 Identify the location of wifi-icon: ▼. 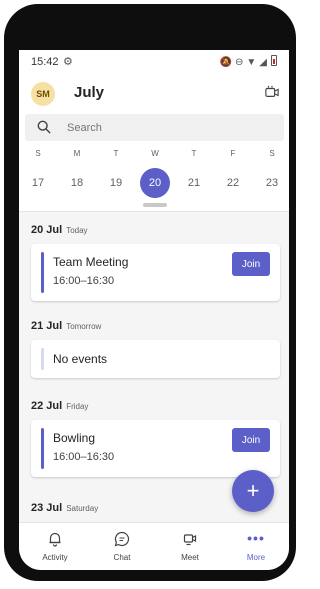
(253, 62).